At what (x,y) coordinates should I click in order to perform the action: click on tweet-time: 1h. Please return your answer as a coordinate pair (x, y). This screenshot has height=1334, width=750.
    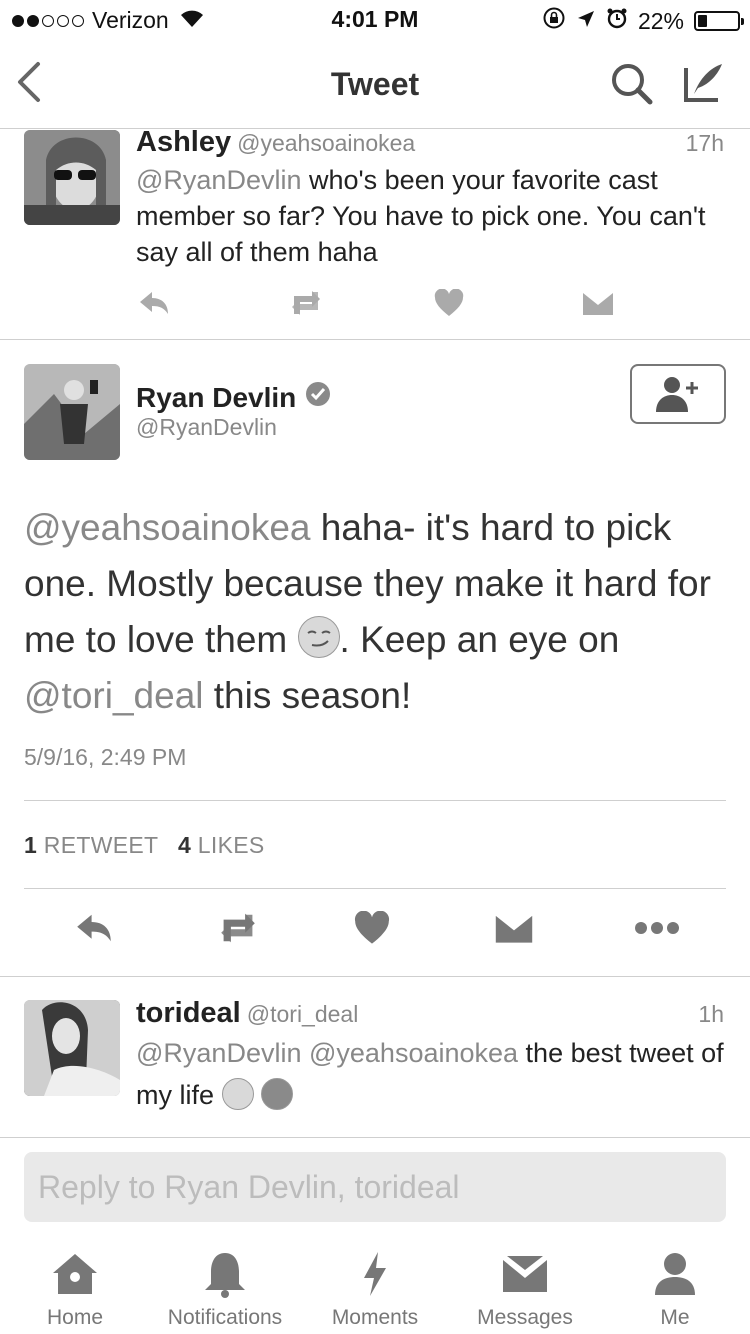
    Looking at the image, I should click on (711, 1014).